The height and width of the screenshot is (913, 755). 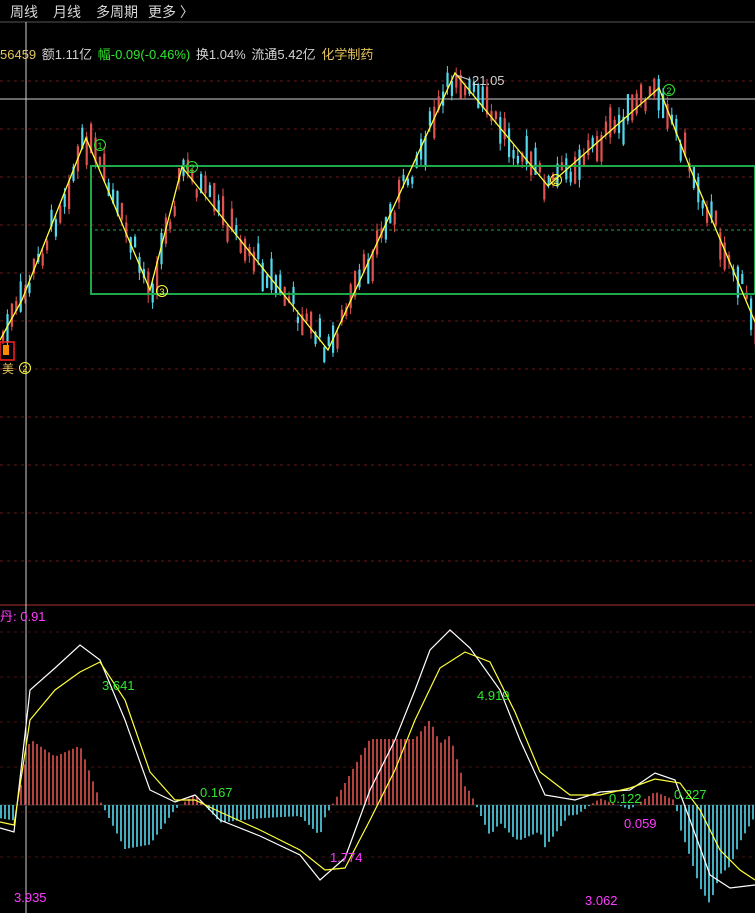 I want to click on macd-annotation-3: 1.774, so click(x=346, y=857).